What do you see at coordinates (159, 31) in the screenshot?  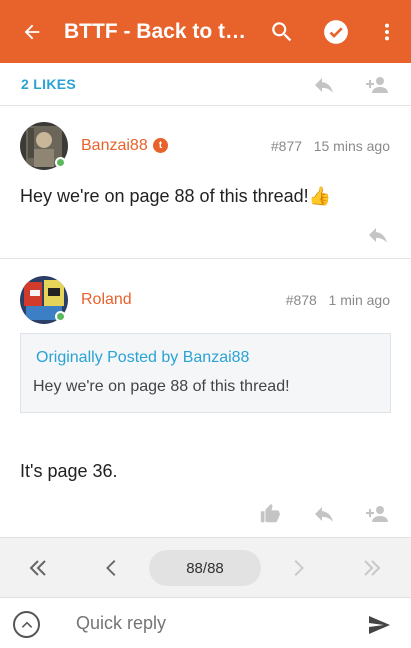 I see `thread-title: BTTF - Back to the Future` at bounding box center [159, 31].